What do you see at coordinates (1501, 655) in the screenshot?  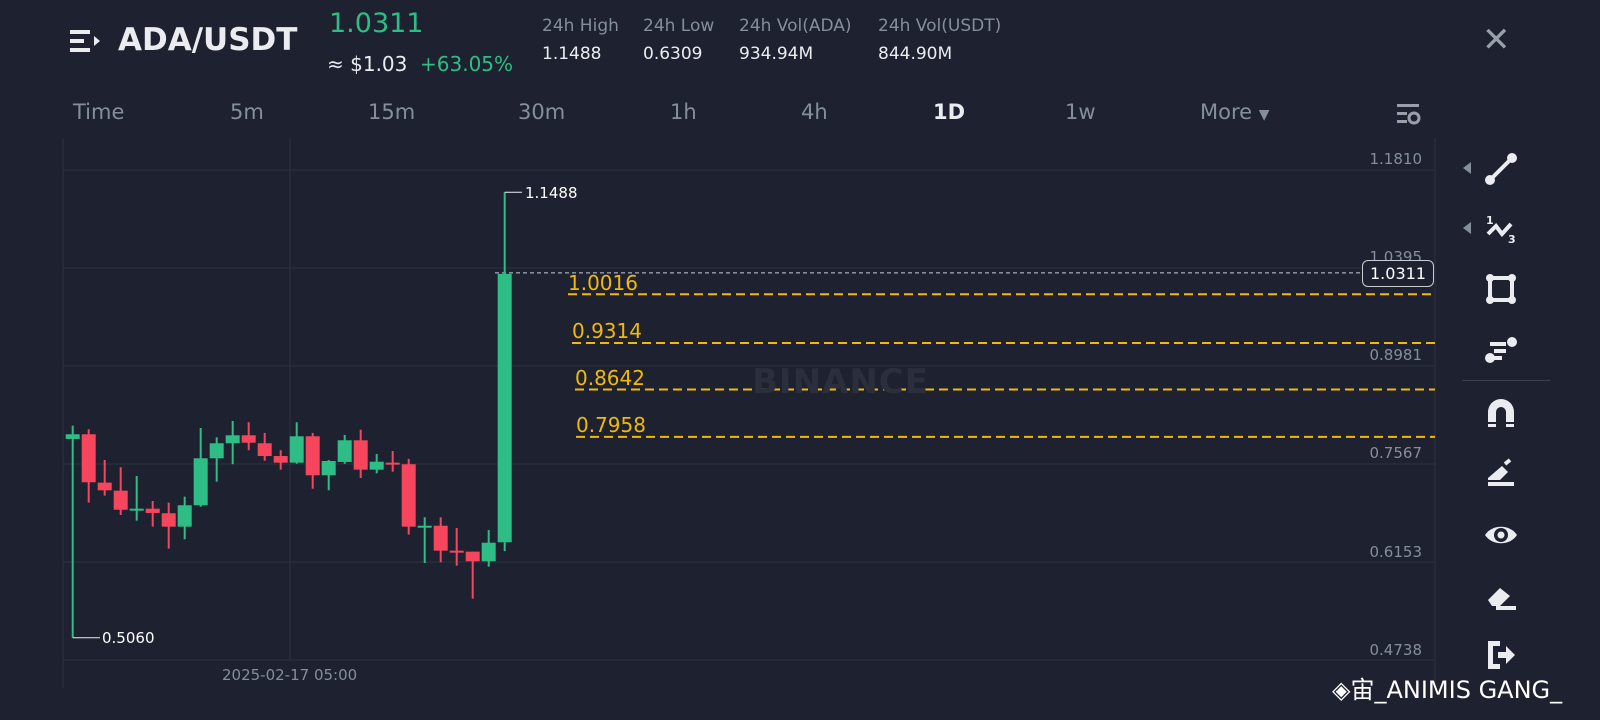 I see `exit-icon` at bounding box center [1501, 655].